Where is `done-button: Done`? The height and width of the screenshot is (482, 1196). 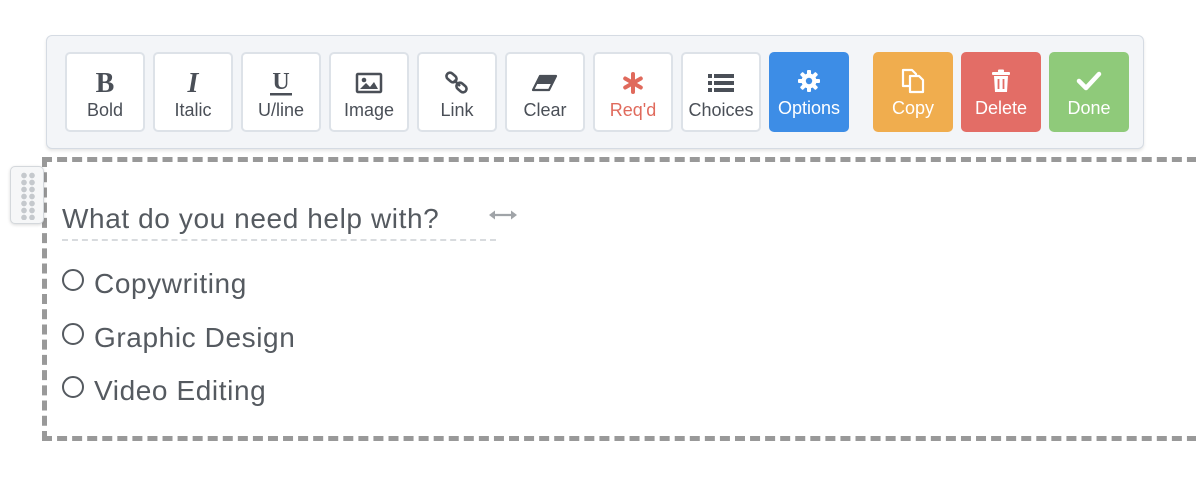 done-button: Done is located at coordinates (1089, 92).